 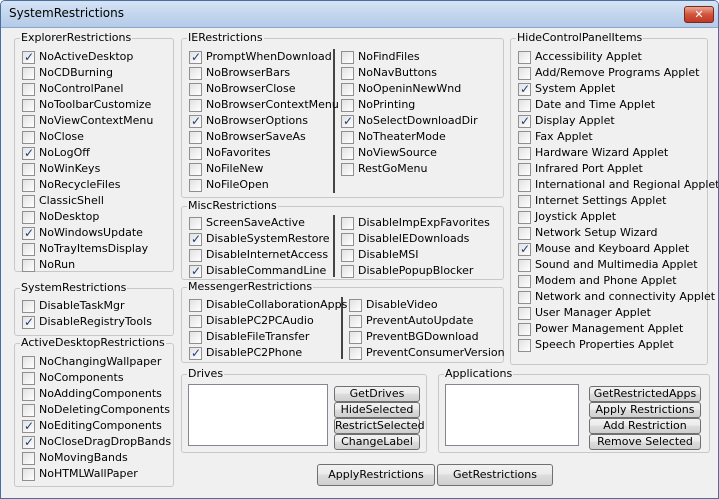 I want to click on get-restrictions-button: GetRestrictions, so click(x=495, y=475).